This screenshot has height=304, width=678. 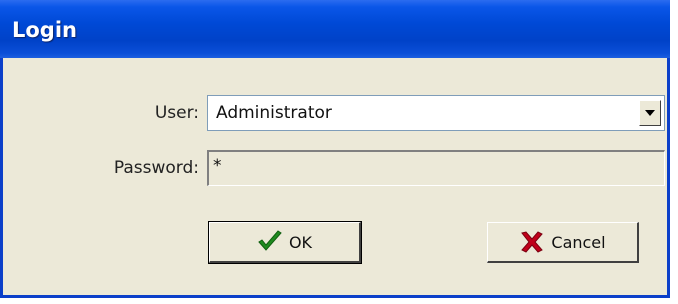 I want to click on ok-label: OK, so click(x=300, y=242).